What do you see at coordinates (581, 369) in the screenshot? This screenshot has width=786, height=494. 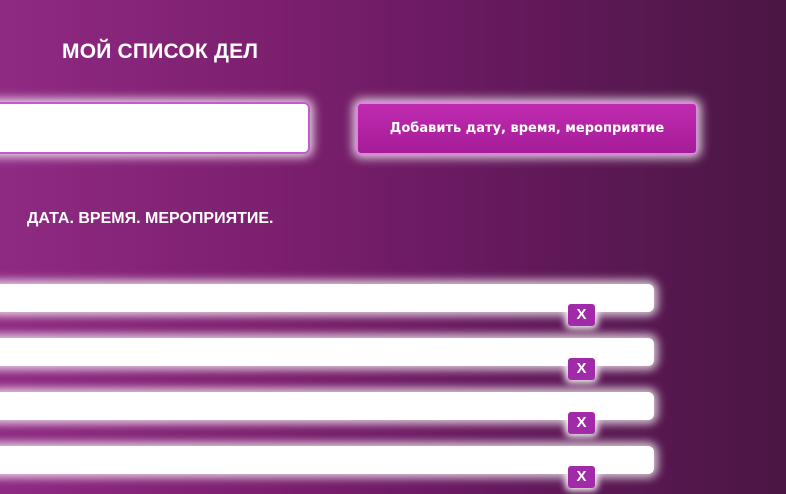 I see `delete-task-button-2: X` at bounding box center [581, 369].